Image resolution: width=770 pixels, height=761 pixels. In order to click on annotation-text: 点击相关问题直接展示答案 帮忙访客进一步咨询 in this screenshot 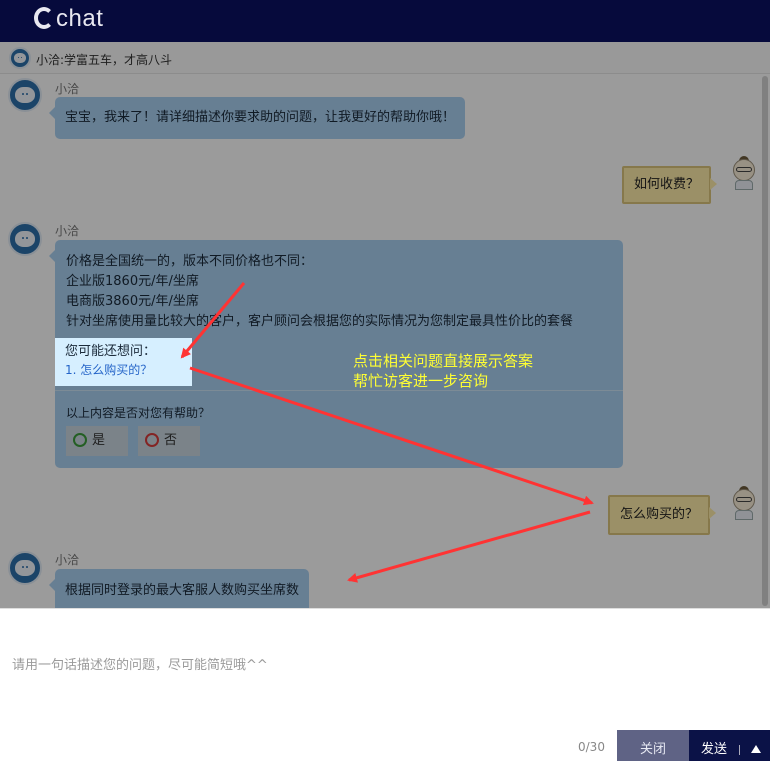, I will do `click(443, 371)`.